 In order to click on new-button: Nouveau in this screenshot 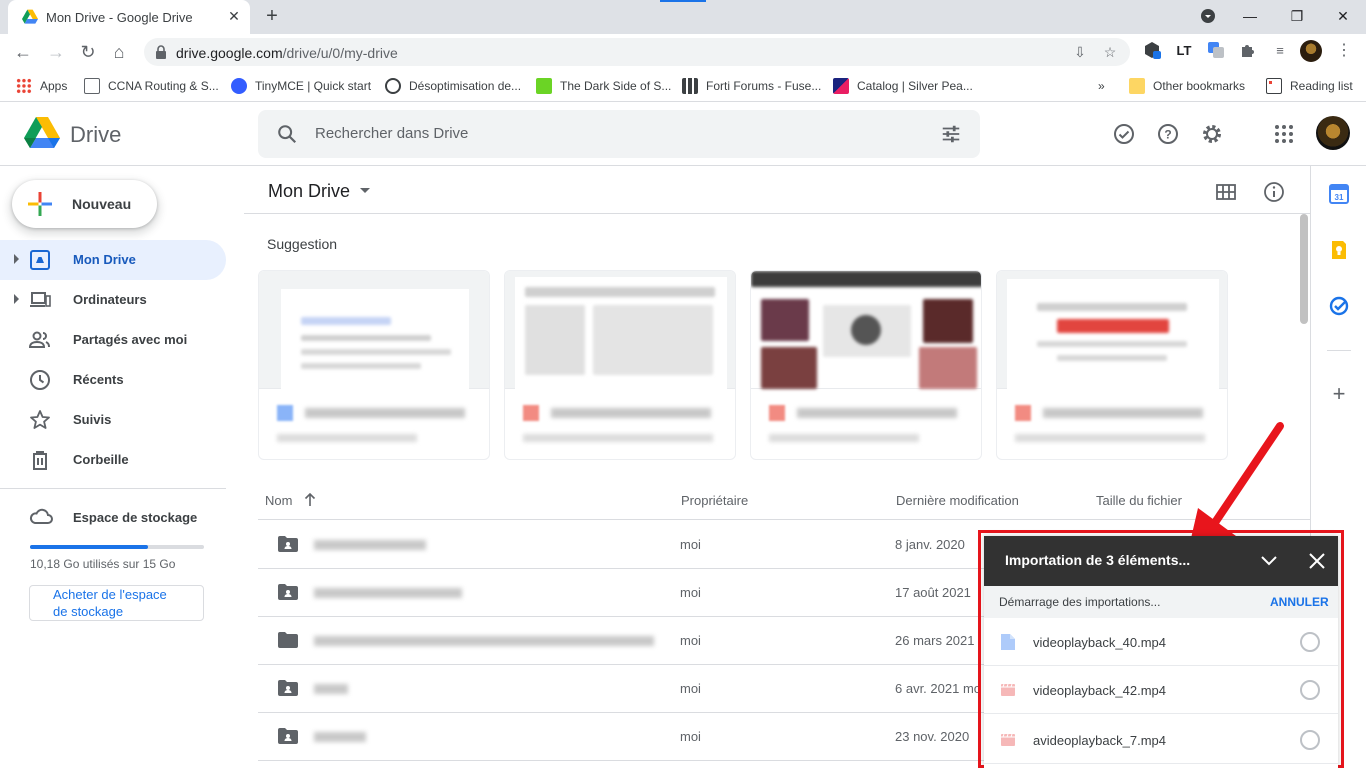, I will do `click(84, 204)`.